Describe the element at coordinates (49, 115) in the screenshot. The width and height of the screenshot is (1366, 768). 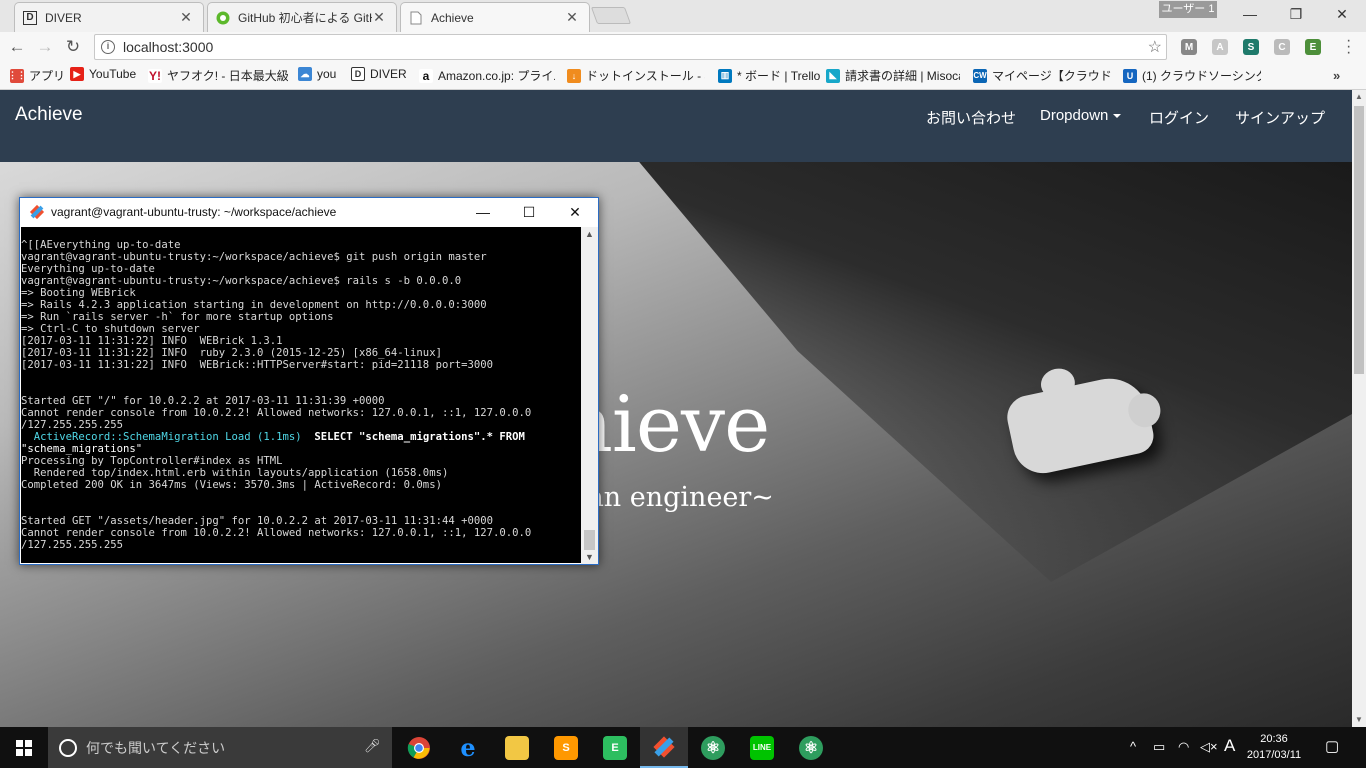
I see `brand-link: Achieve` at that location.